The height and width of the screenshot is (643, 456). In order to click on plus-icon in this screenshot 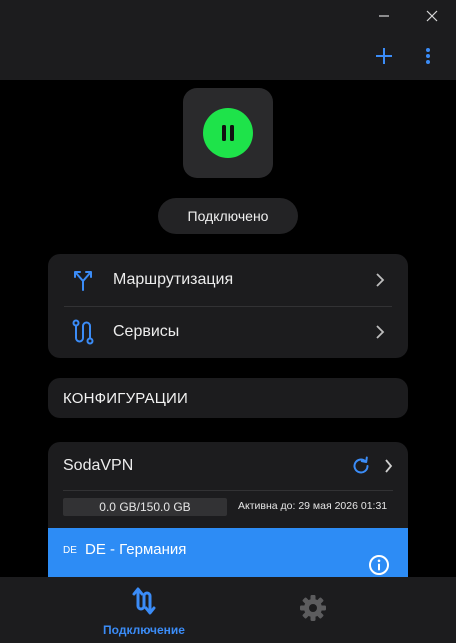, I will do `click(384, 56)`.